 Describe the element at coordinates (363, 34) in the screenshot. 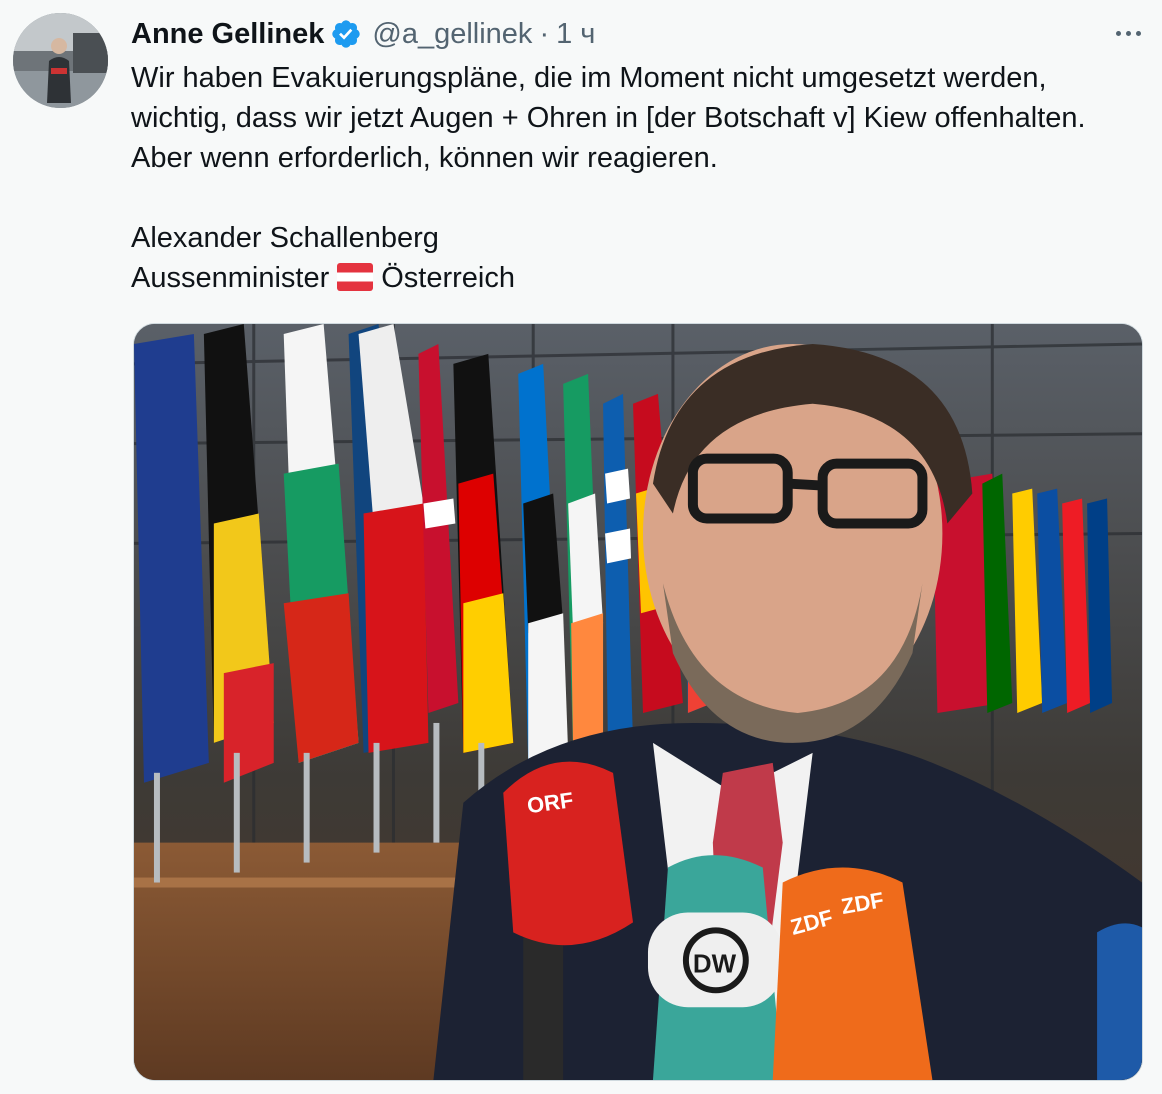

I see `tweet-header: Anne Gellinek @a_gellinek · 1 ч` at that location.